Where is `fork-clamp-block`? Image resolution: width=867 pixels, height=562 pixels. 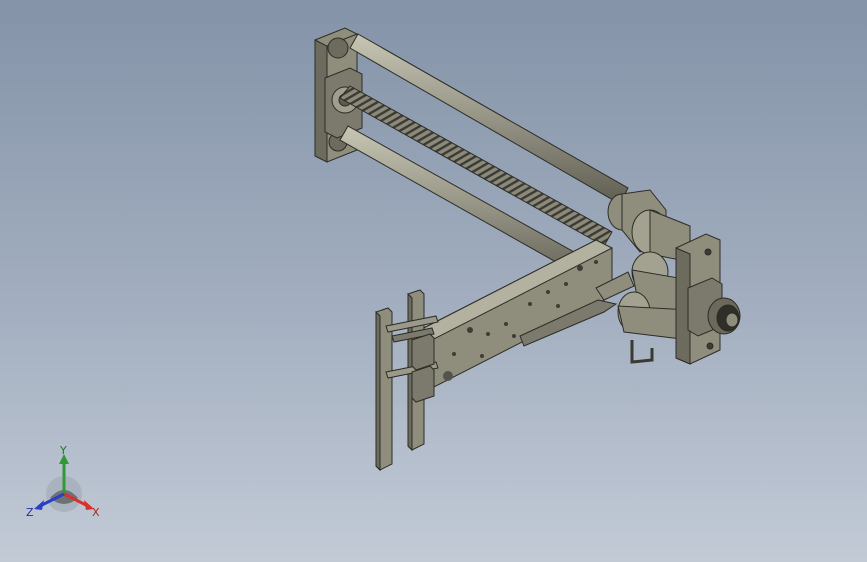
fork-clamp-block is located at coordinates (423, 368).